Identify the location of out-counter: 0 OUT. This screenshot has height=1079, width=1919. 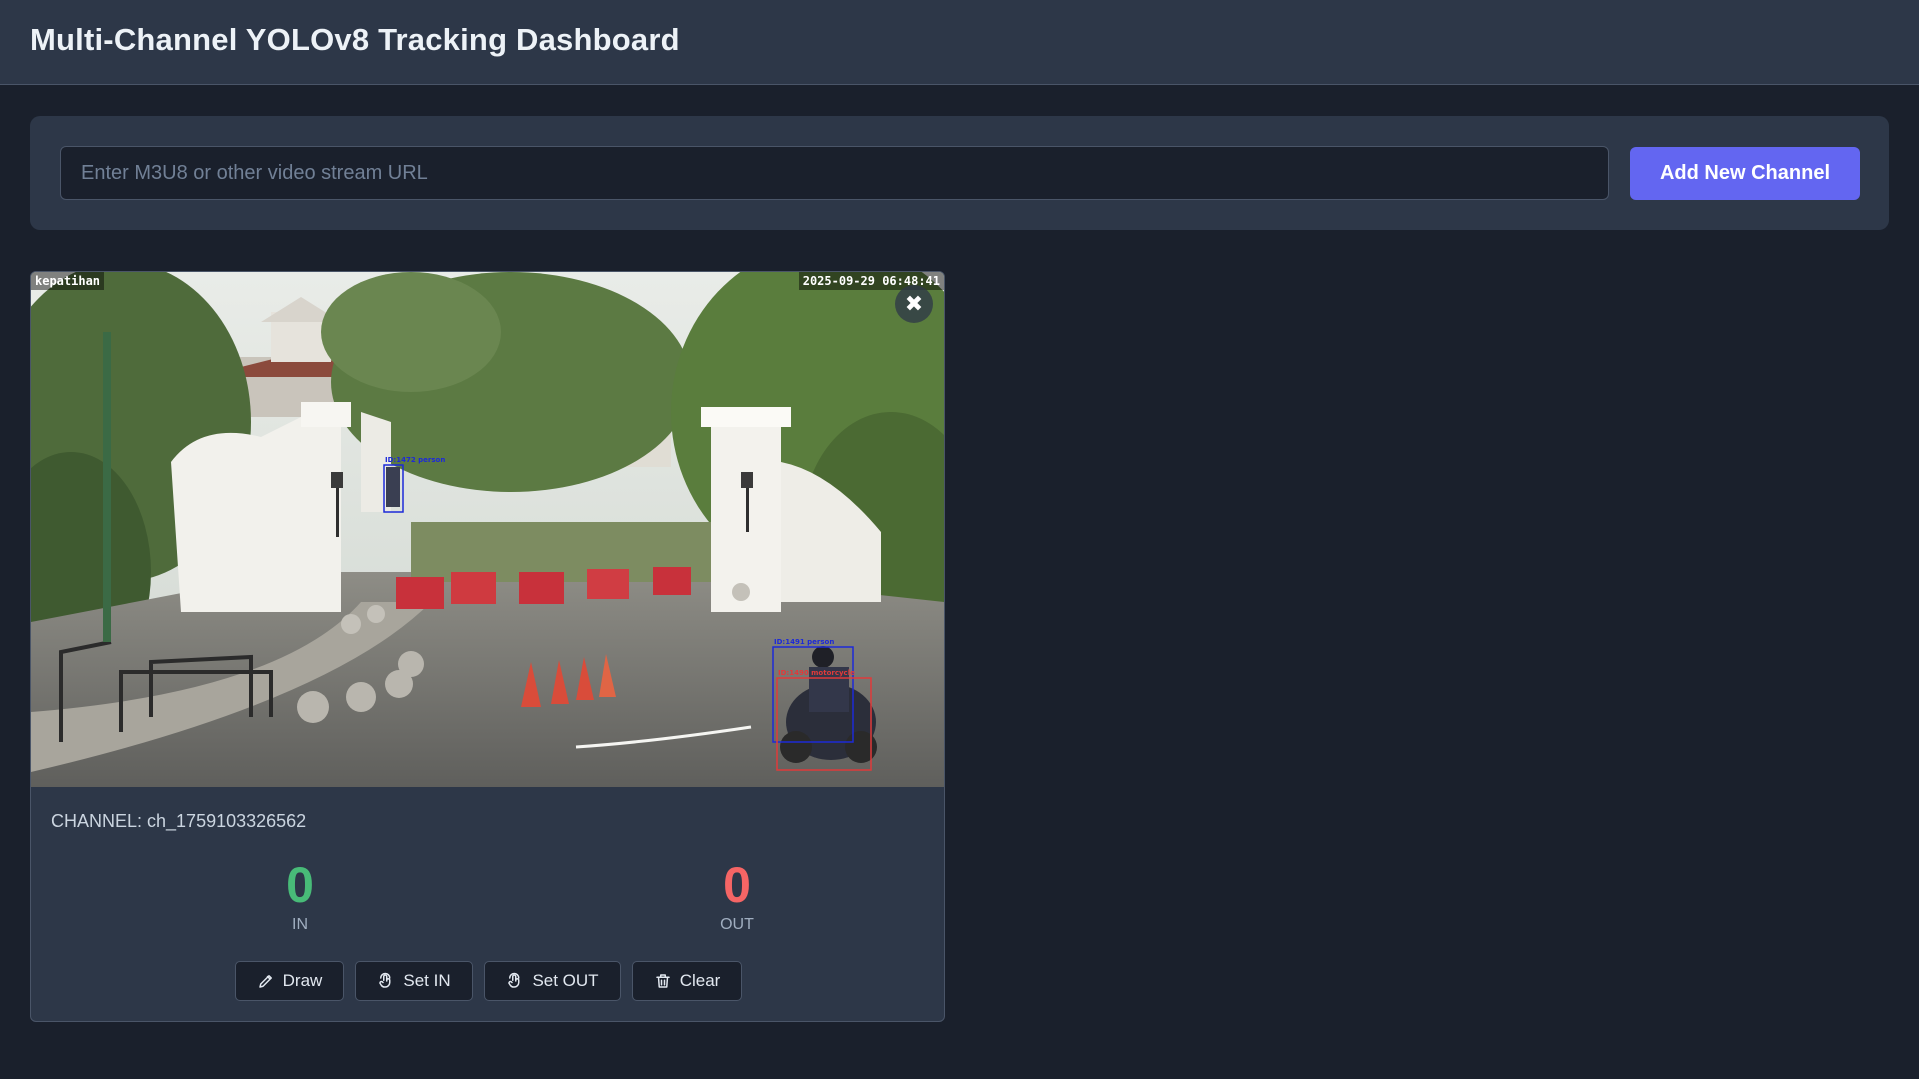
(737, 896).